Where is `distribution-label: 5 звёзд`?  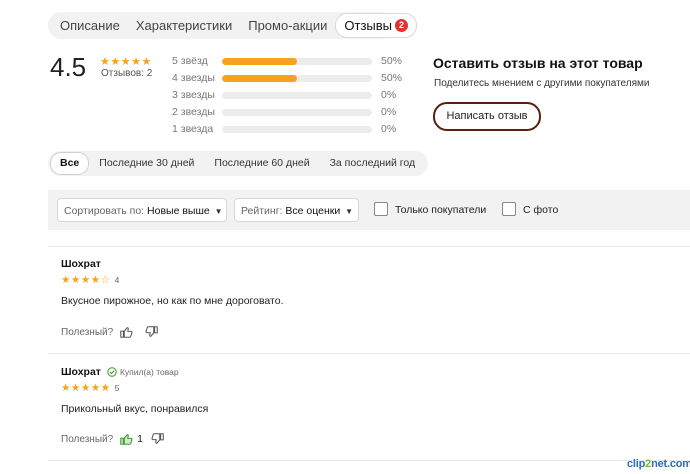
distribution-label: 5 звёзд is located at coordinates (190, 61).